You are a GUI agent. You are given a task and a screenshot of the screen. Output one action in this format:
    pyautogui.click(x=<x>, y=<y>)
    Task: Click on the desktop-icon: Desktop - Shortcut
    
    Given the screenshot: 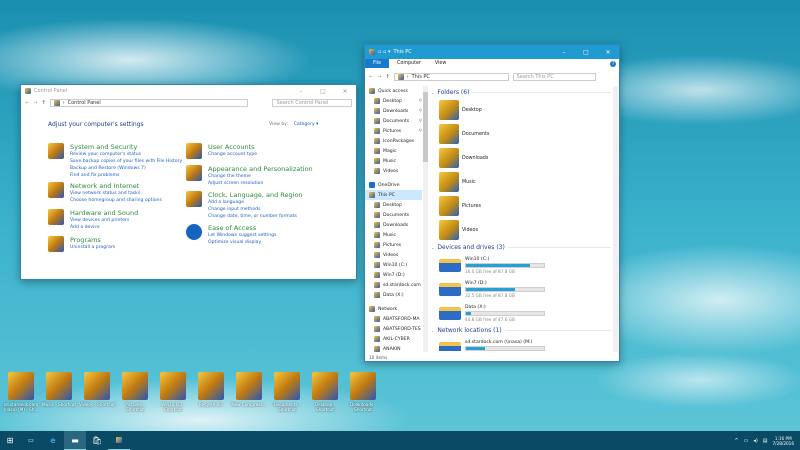 What is the action you would take?
    pyautogui.click(x=325, y=392)
    